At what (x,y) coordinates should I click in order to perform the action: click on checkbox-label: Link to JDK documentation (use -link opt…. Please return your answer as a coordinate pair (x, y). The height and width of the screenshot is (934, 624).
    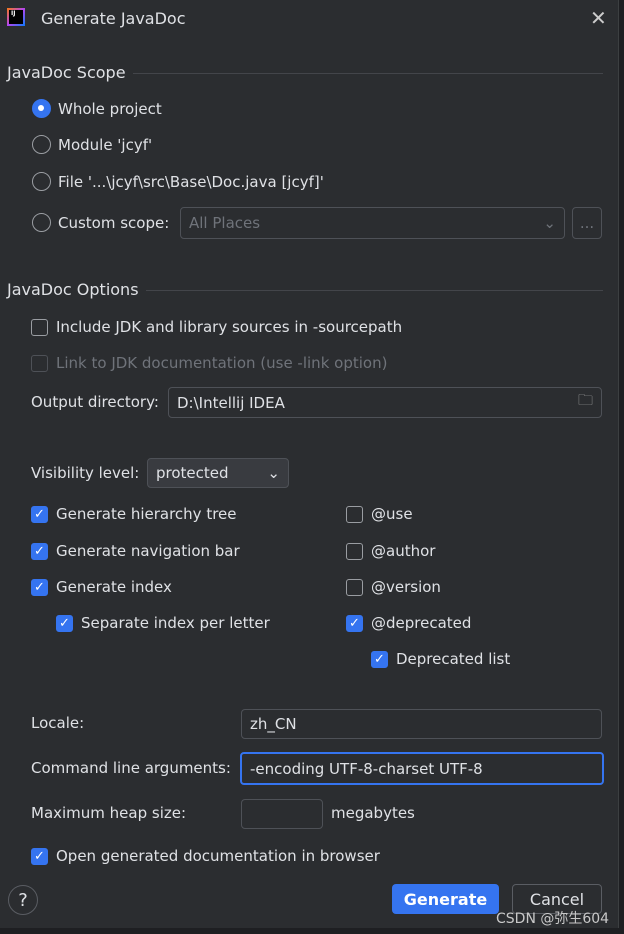
    Looking at the image, I should click on (222, 363).